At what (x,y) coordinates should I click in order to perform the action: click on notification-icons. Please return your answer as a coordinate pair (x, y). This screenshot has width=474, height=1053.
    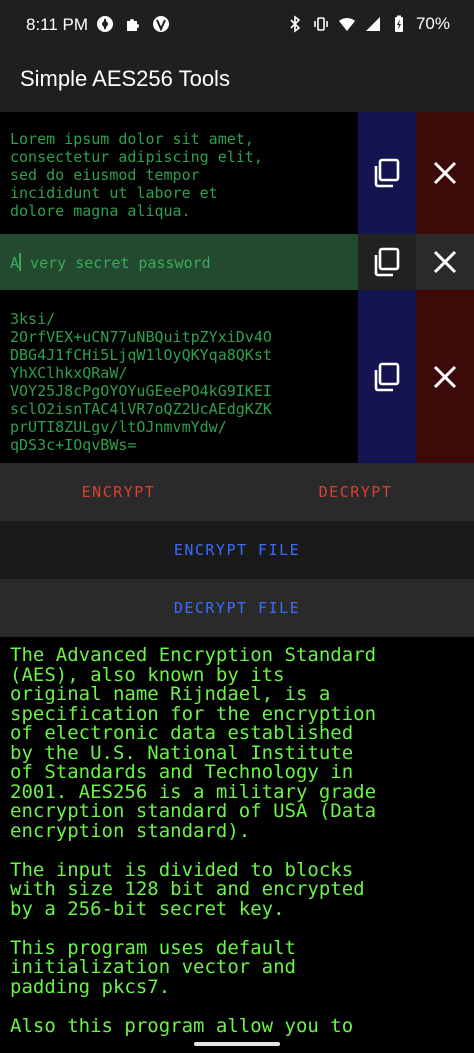
    Looking at the image, I should click on (133, 24).